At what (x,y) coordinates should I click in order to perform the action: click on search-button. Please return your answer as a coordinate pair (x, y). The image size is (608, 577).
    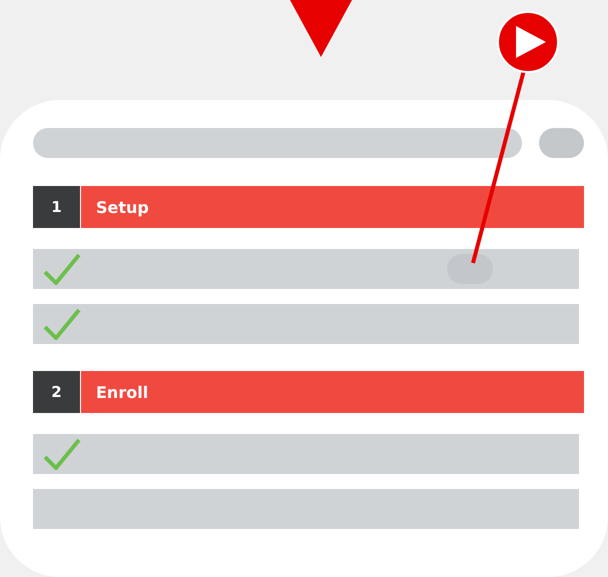
    Looking at the image, I should click on (561, 143).